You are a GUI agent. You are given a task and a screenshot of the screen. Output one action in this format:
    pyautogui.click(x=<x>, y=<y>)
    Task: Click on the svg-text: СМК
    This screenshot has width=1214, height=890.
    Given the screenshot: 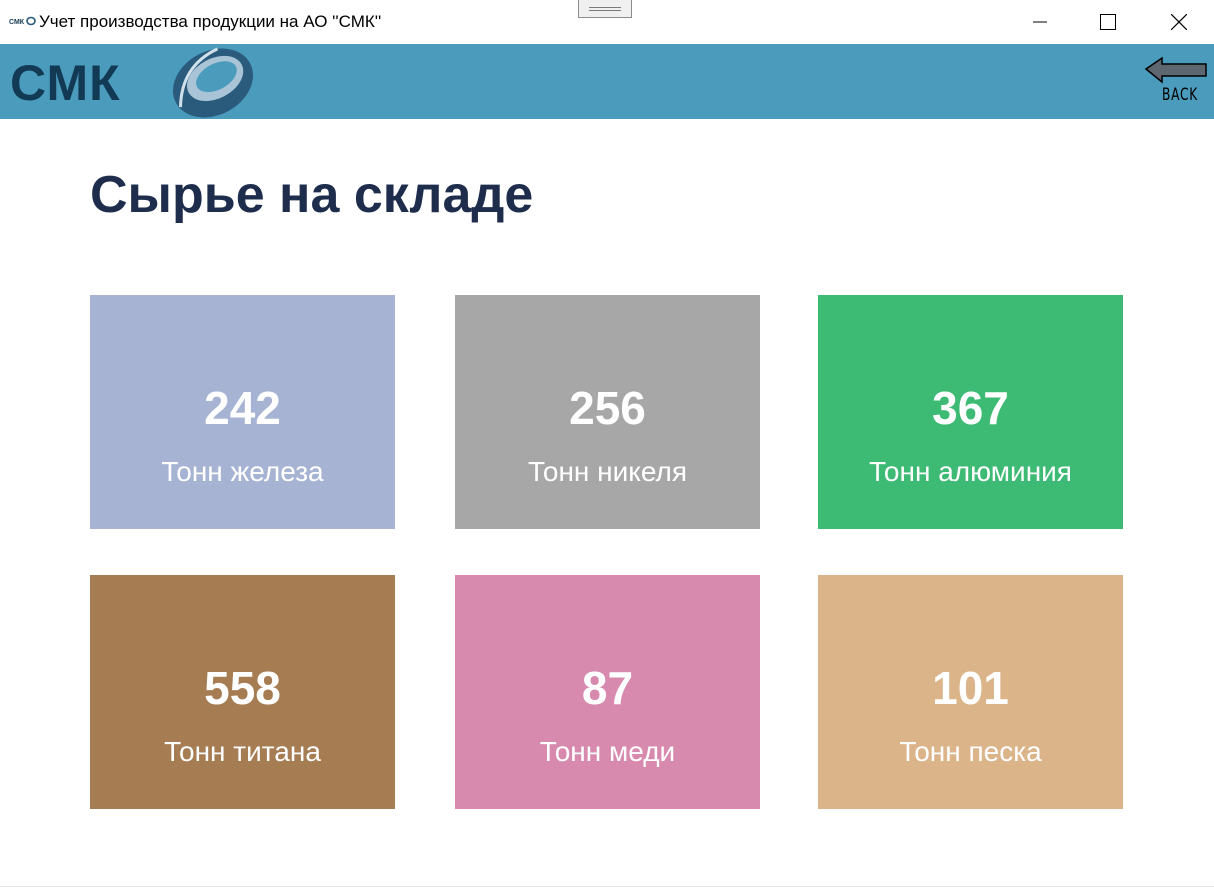 What is the action you would take?
    pyautogui.click(x=17, y=22)
    